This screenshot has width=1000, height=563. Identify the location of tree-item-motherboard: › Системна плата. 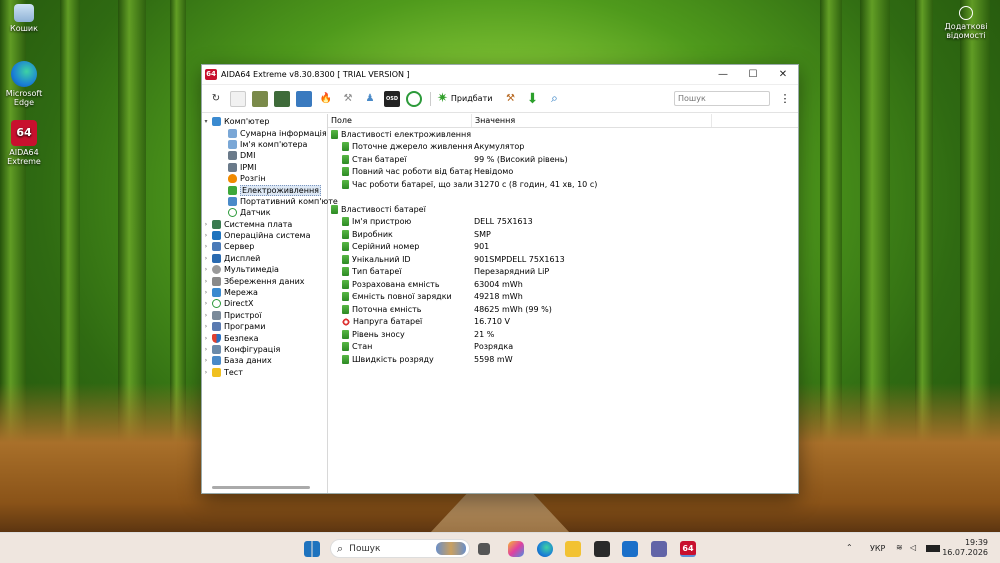
(264, 224).